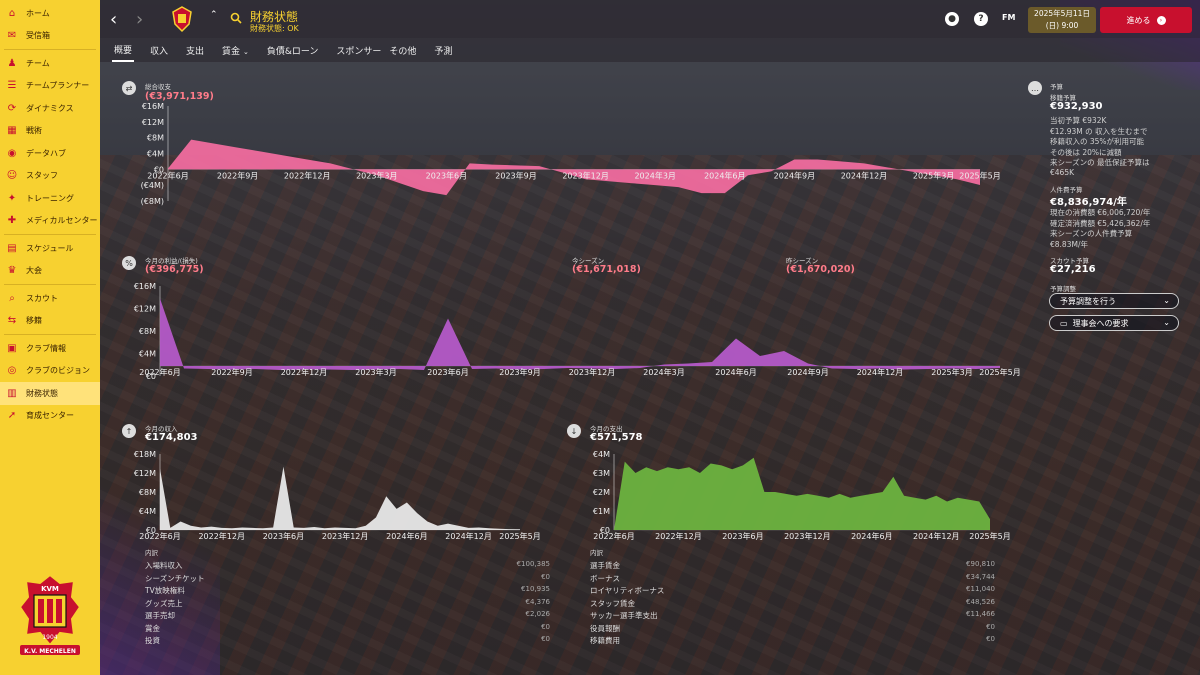 The image size is (1200, 675). Describe the element at coordinates (443, 50) in the screenshot. I see `tab-forecast: 予測` at that location.